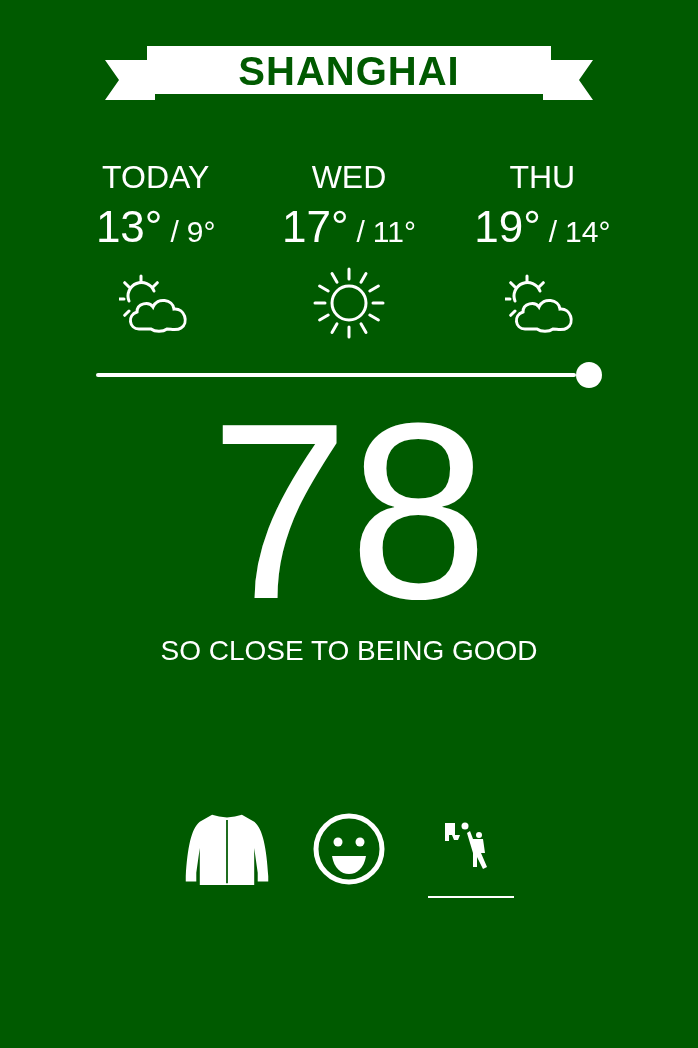 Image resolution: width=698 pixels, height=1048 pixels. What do you see at coordinates (315, 227) in the screenshot?
I see `high-temperature: 17°` at bounding box center [315, 227].